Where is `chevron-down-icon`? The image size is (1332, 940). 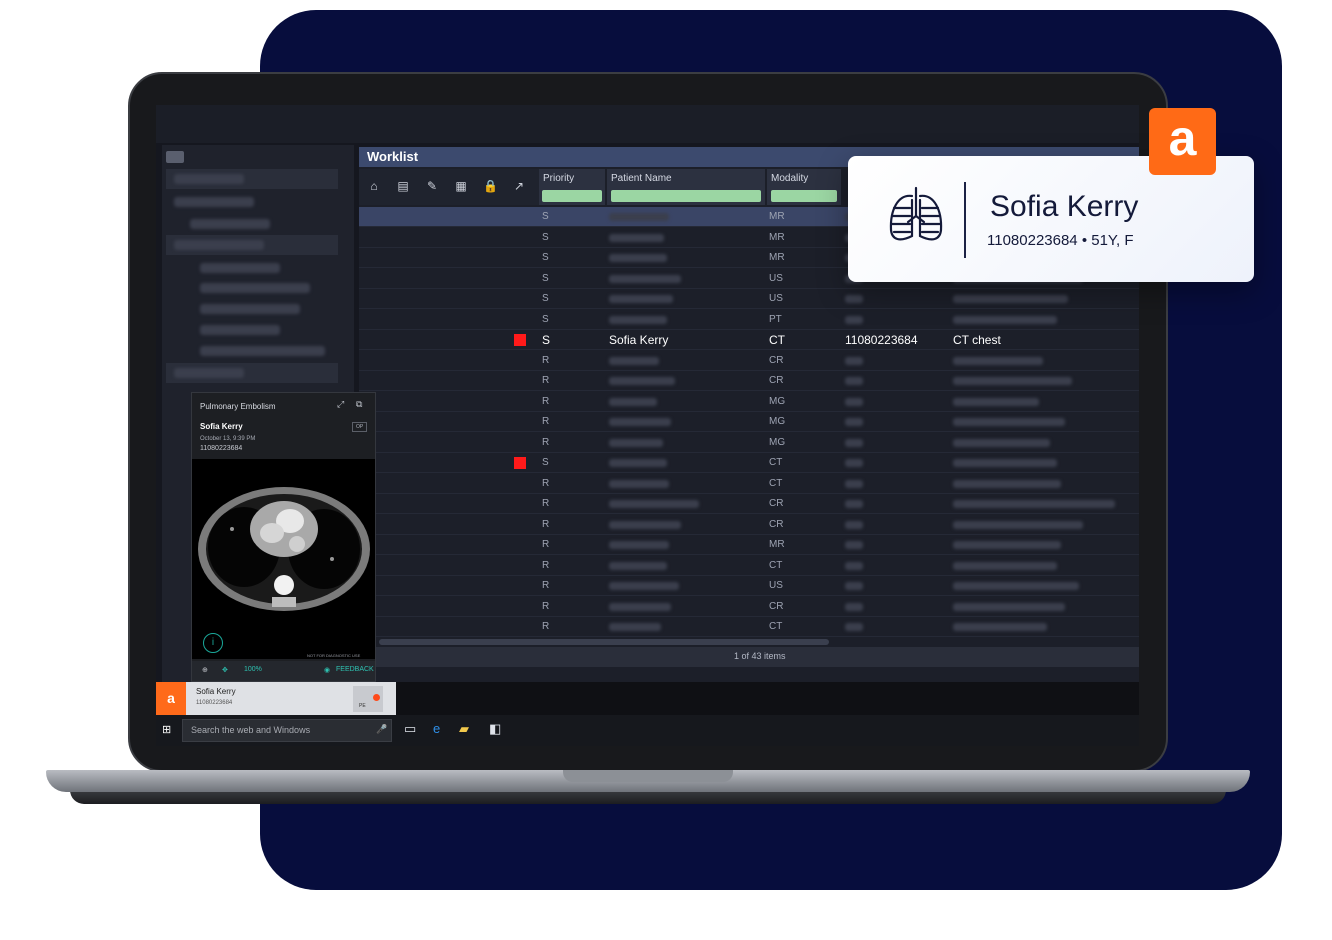 chevron-down-icon is located at coordinates (175, 157).